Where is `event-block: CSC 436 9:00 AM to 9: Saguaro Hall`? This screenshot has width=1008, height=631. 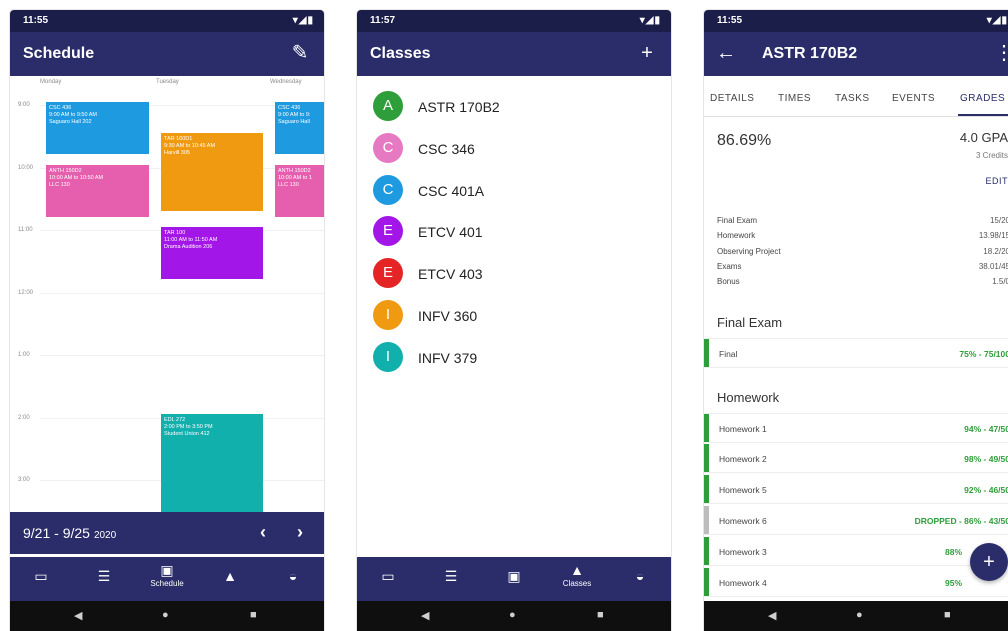
event-block: CSC 436 9:00 AM to 9: Saguaro Hall is located at coordinates (299, 128).